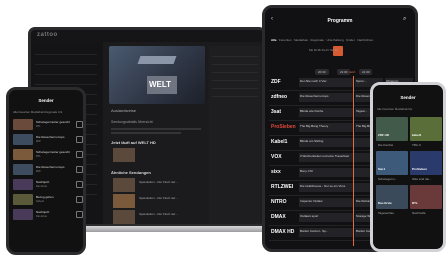 This screenshot has height=257, width=446. Describe the element at coordinates (283, 112) in the screenshot. I see `channel-logo: 3sat` at that location.